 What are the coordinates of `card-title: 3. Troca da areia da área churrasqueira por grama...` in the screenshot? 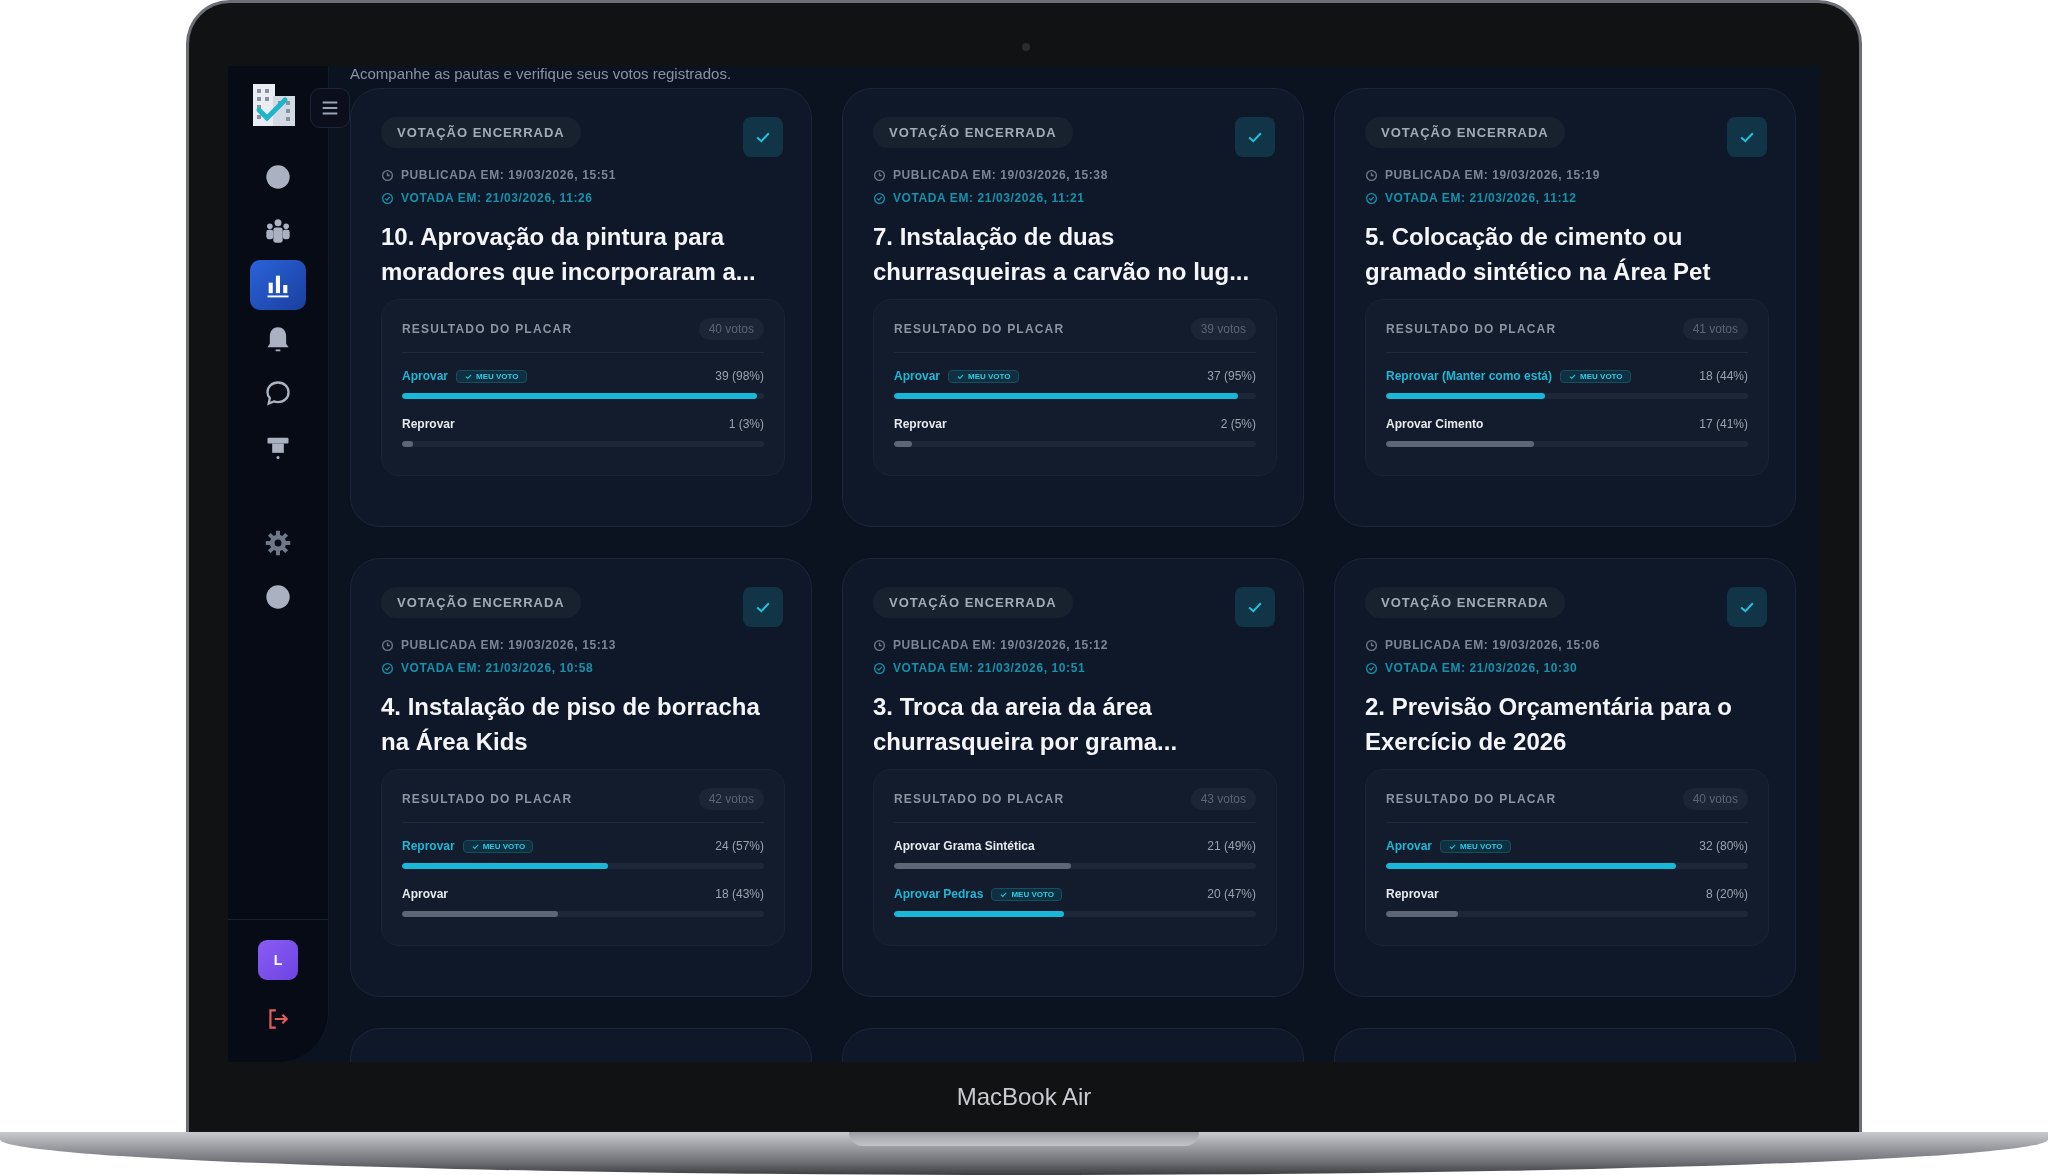 It's located at (1026, 724).